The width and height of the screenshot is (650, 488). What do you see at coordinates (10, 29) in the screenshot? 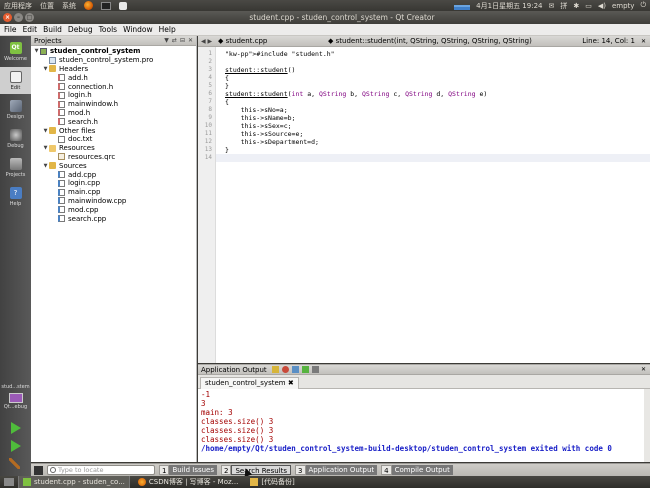
I see `menu-file: File` at bounding box center [10, 29].